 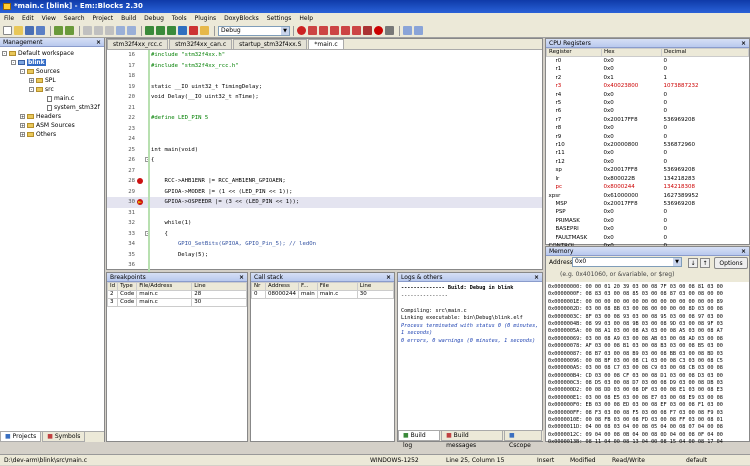 What do you see at coordinates (69, 30) in the screenshot?
I see `redo-icon` at bounding box center [69, 30].